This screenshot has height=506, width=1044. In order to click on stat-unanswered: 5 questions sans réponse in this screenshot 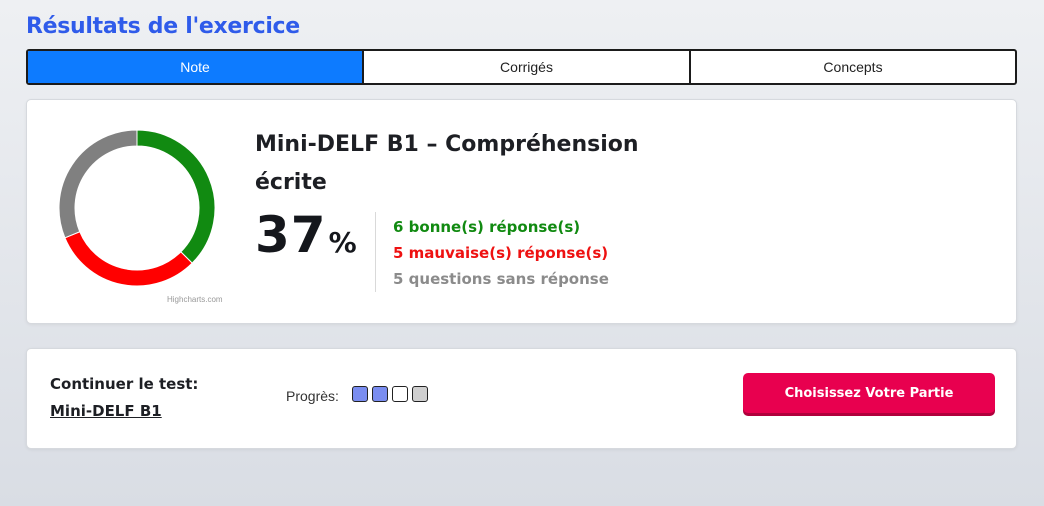, I will do `click(501, 279)`.